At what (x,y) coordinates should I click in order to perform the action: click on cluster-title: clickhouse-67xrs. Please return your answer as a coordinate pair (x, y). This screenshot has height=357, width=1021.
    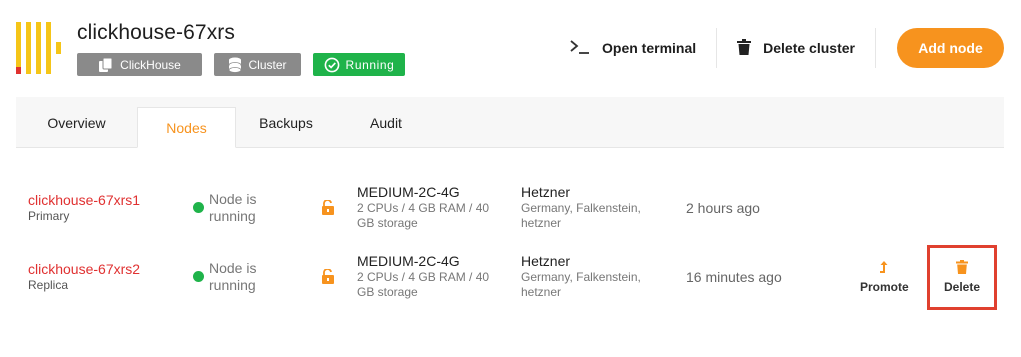
    Looking at the image, I should click on (156, 32).